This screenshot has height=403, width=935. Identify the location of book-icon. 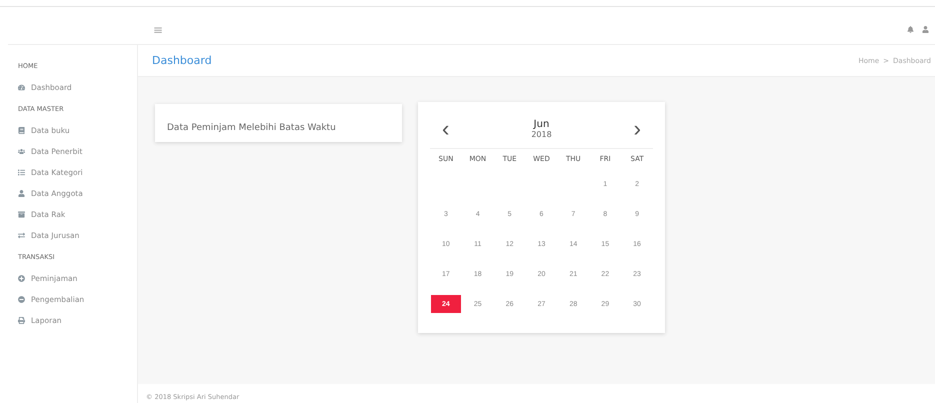
(21, 130).